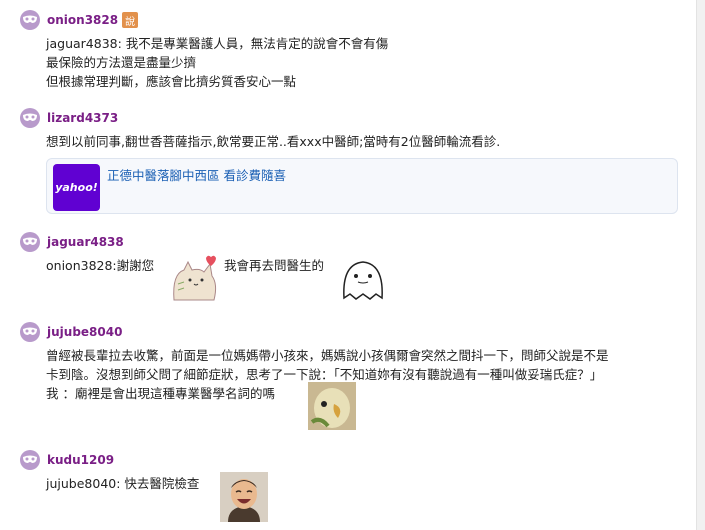  What do you see at coordinates (362, 186) in the screenshot?
I see `link-preview-card: yahoo! 正德中醫落腳中西區 看診費隨喜` at bounding box center [362, 186].